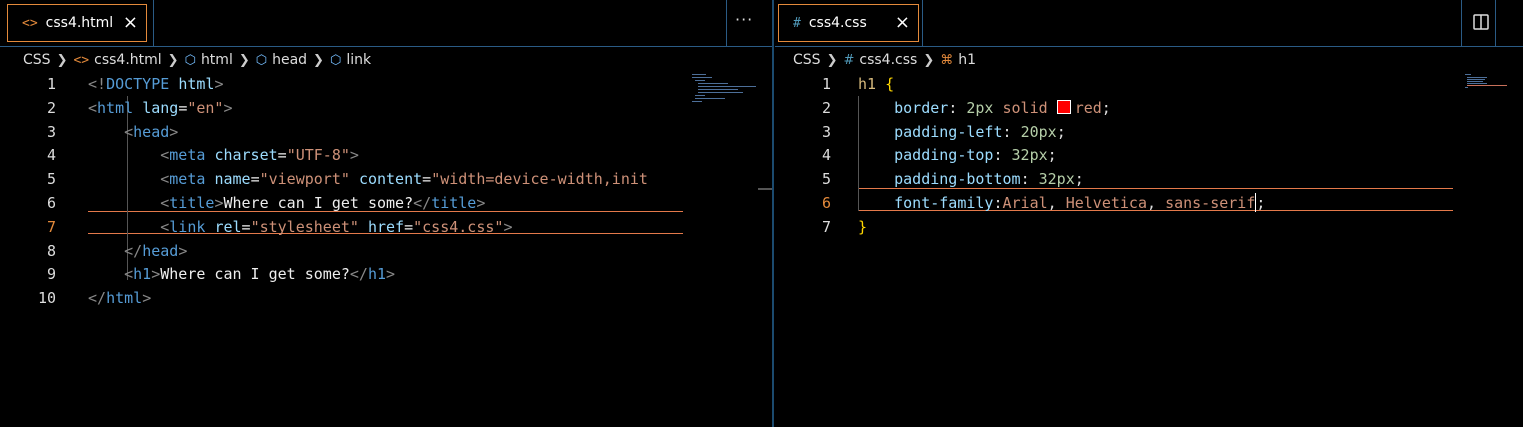 The image size is (1523, 427). Describe the element at coordinates (1063, 106) in the screenshot. I see `color-swatch-icon` at that location.